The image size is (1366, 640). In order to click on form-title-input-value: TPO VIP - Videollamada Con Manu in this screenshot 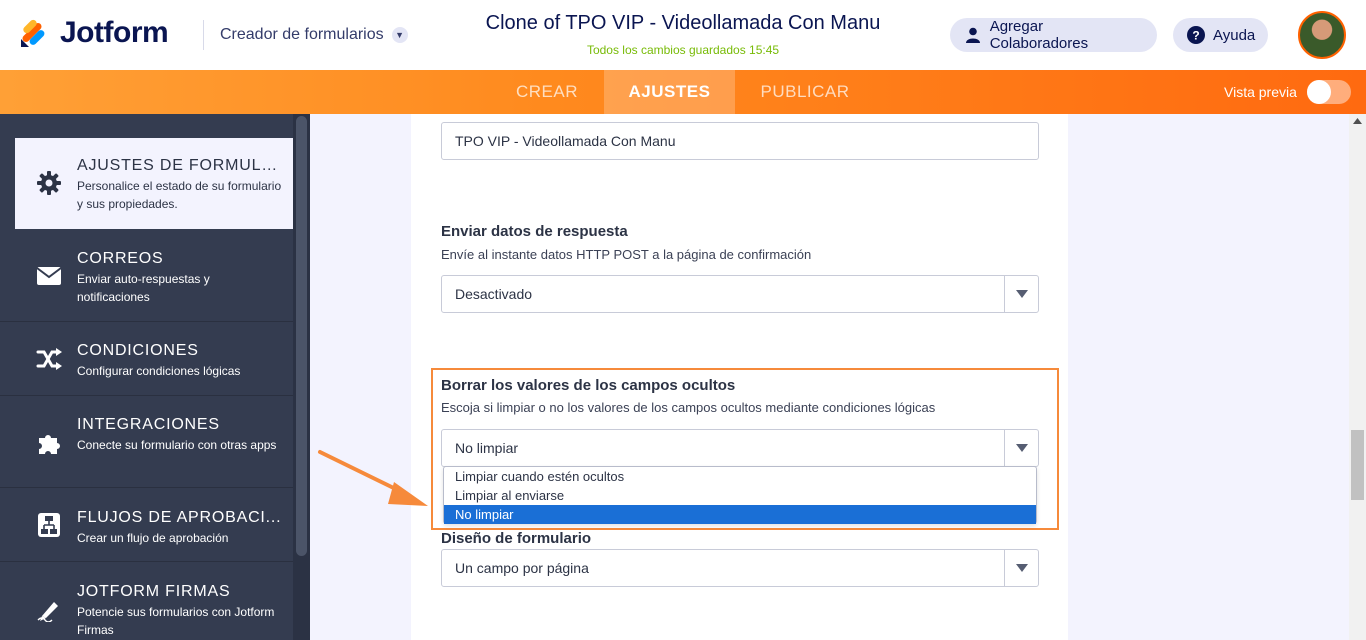, I will do `click(565, 141)`.